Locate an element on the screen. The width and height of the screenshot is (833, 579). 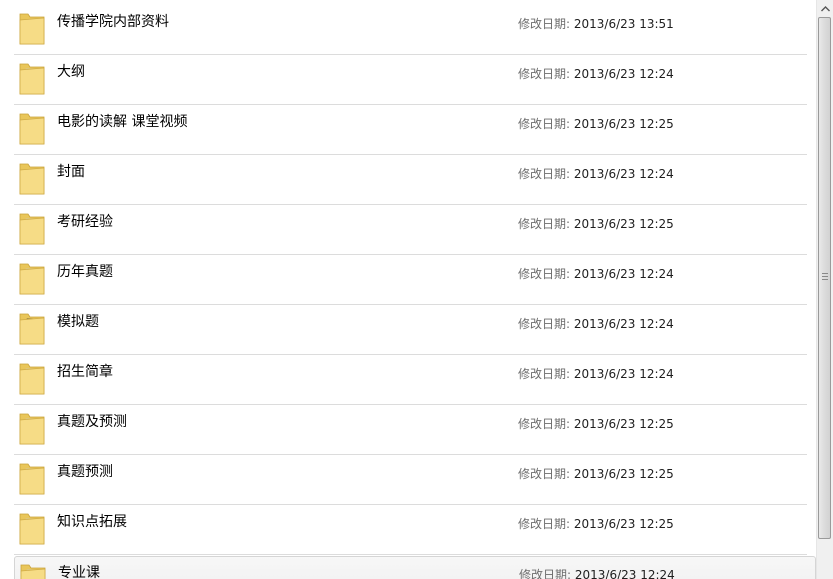
vertical-scrollbar is located at coordinates (824, 289).